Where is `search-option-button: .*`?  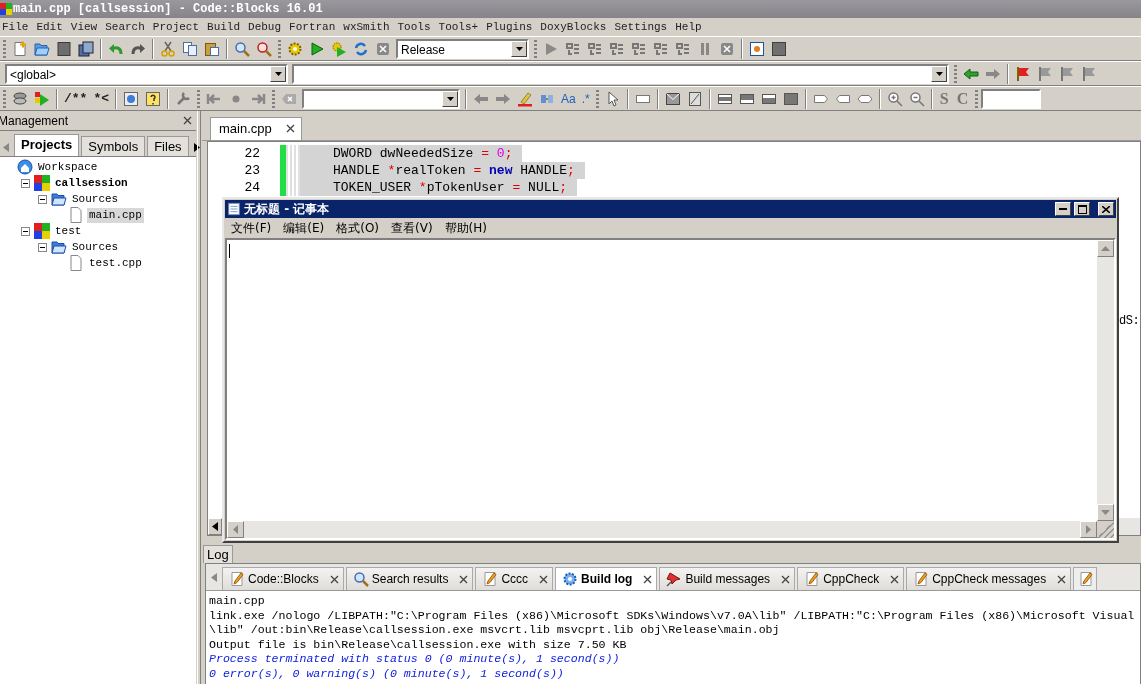
search-option-button: .* is located at coordinates (585, 98).